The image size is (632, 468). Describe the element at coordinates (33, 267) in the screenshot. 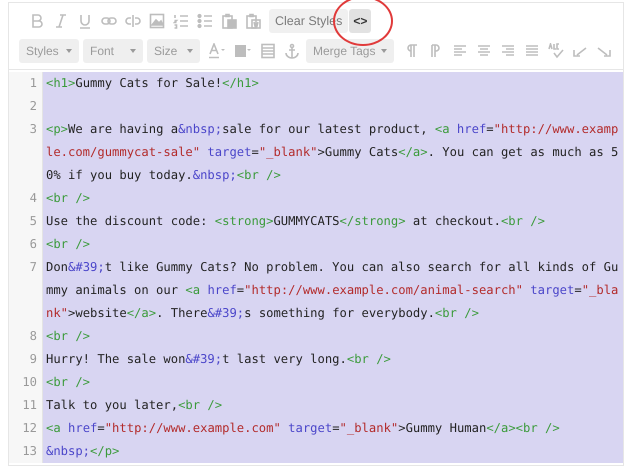

I see `line-number: 7` at that location.